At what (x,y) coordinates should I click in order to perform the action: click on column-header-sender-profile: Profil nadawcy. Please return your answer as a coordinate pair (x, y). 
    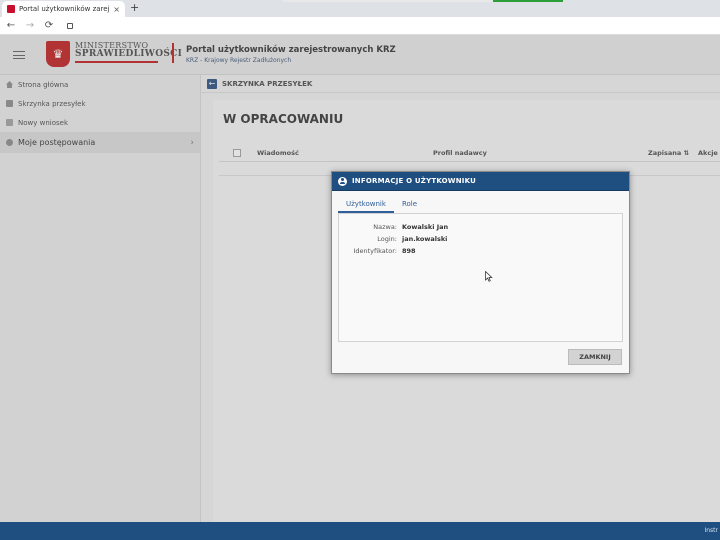
    Looking at the image, I should click on (460, 153).